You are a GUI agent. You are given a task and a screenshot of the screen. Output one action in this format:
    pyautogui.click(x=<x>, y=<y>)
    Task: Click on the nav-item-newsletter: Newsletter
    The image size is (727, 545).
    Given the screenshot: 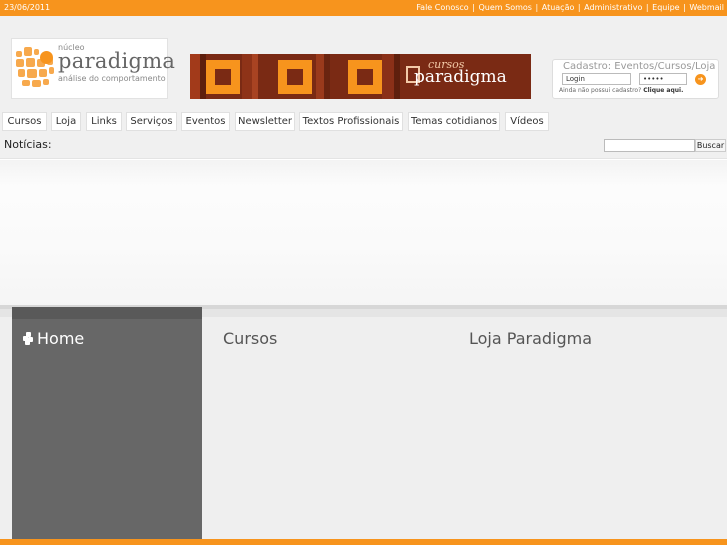 What is the action you would take?
    pyautogui.click(x=265, y=121)
    